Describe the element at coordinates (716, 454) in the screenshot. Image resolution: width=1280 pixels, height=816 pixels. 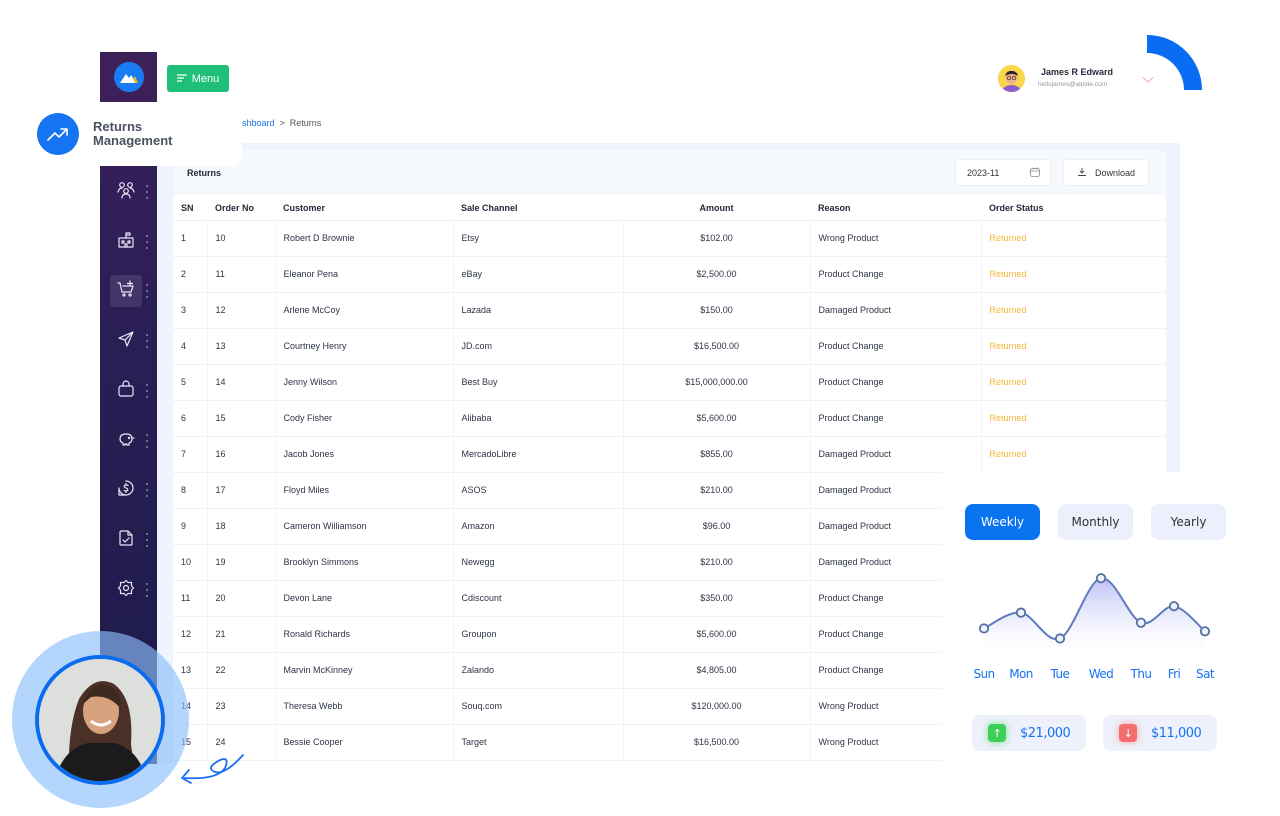
I see `amount-cell: $855.00` at that location.